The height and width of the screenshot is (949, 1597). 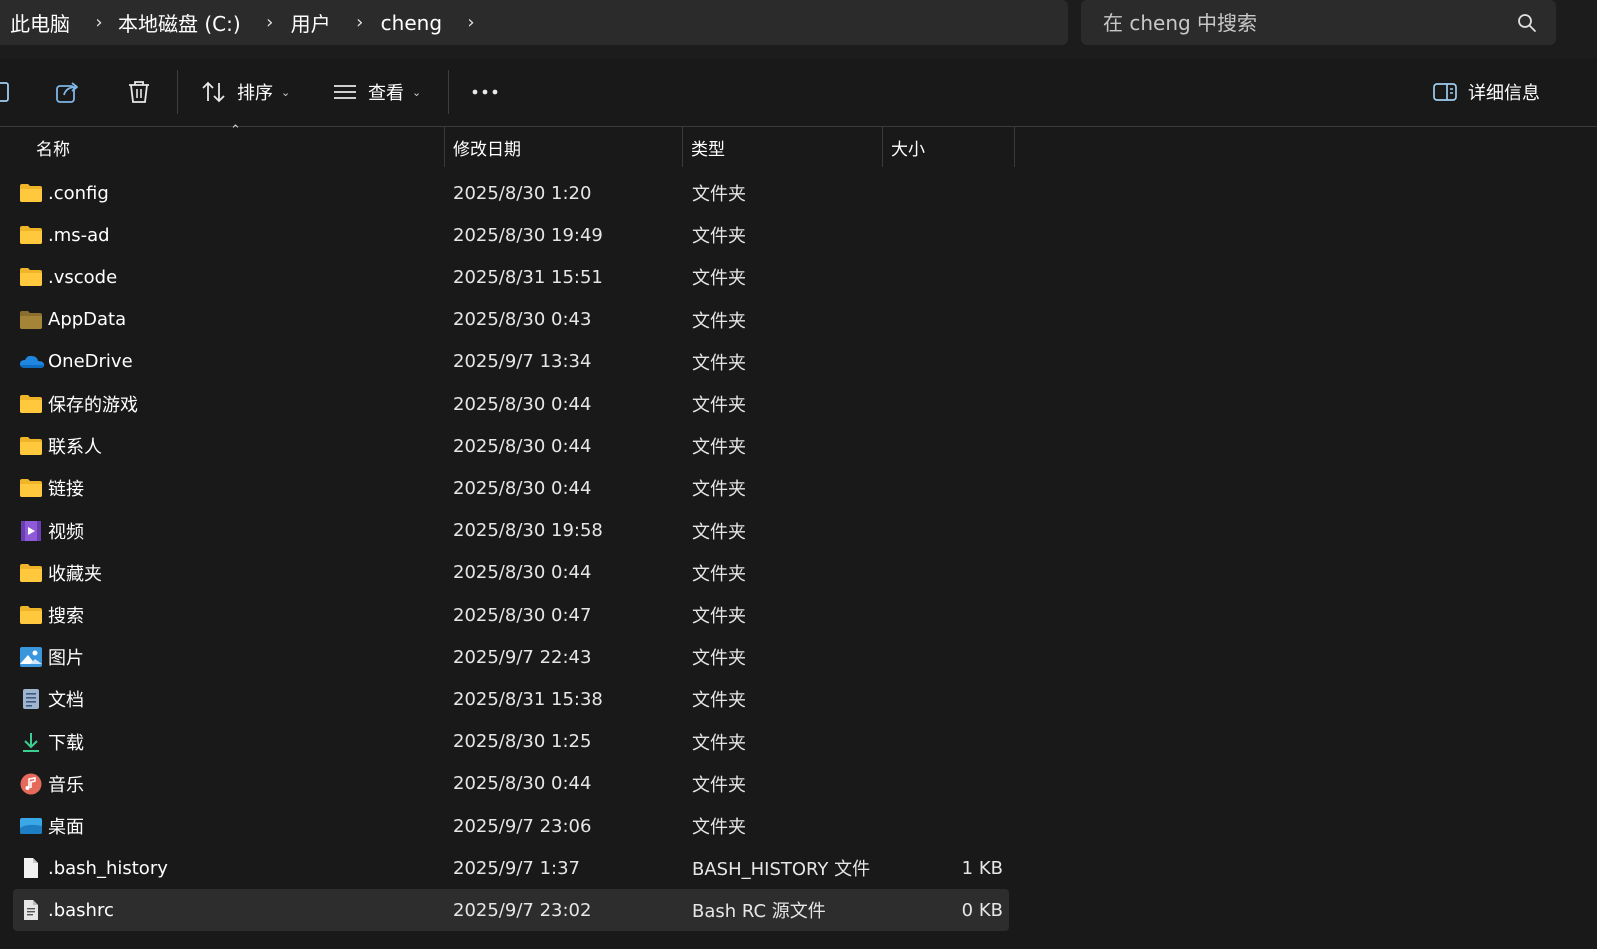 I want to click on file-name: 保存的游戏, so click(x=93, y=405).